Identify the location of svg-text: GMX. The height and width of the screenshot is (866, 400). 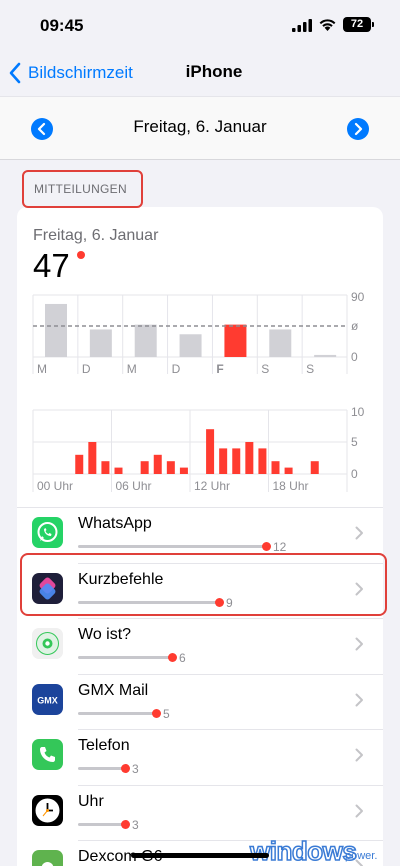
(47, 700).